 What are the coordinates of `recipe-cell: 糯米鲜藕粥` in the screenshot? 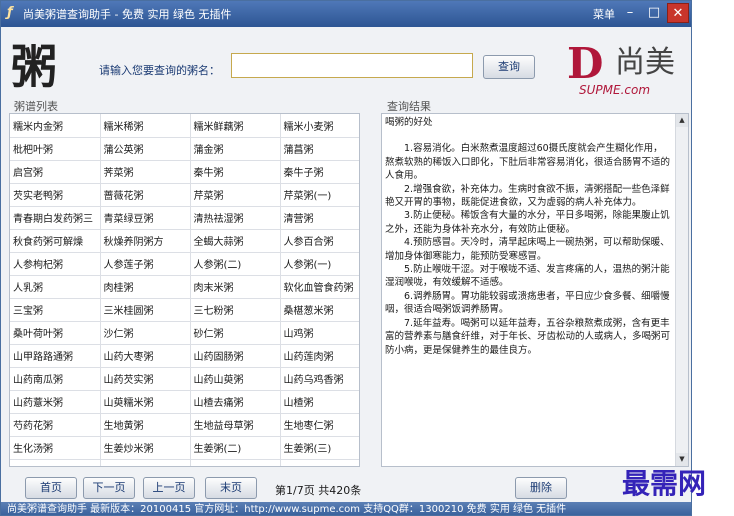 It's located at (235, 126).